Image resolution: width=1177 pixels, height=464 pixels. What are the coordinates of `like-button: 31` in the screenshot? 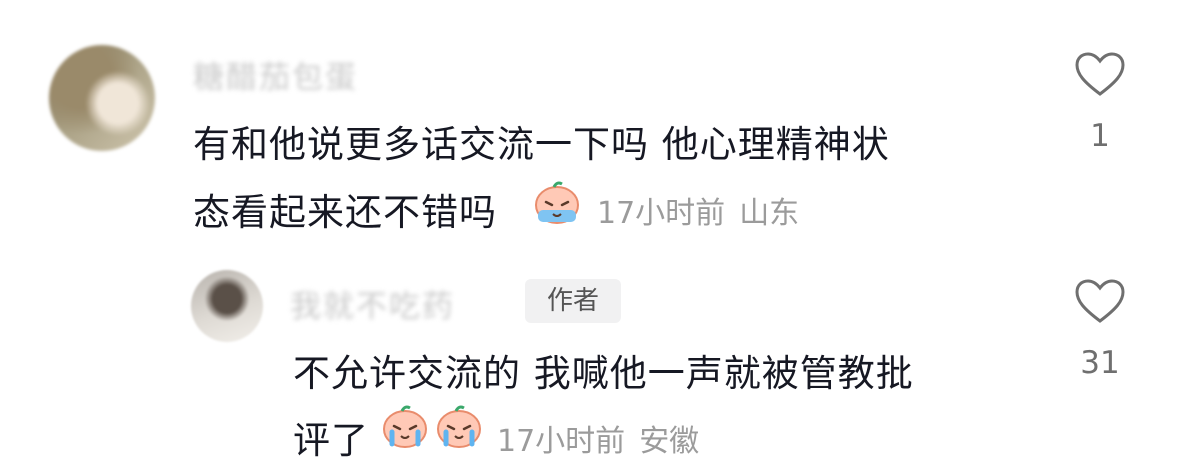 It's located at (1100, 330).